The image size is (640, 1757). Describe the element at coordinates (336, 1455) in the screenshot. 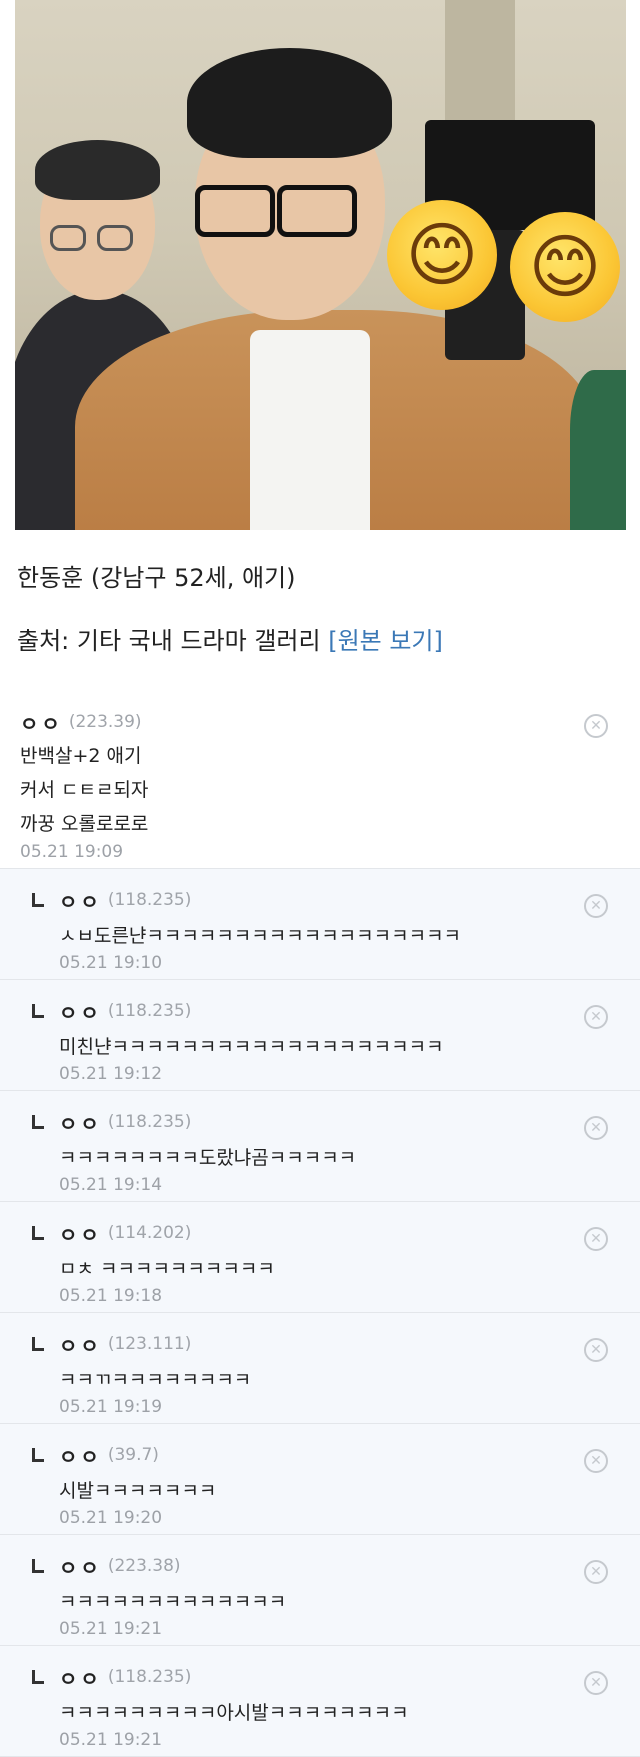

I see `comment-header: ㅇㅇ (39.7)` at that location.